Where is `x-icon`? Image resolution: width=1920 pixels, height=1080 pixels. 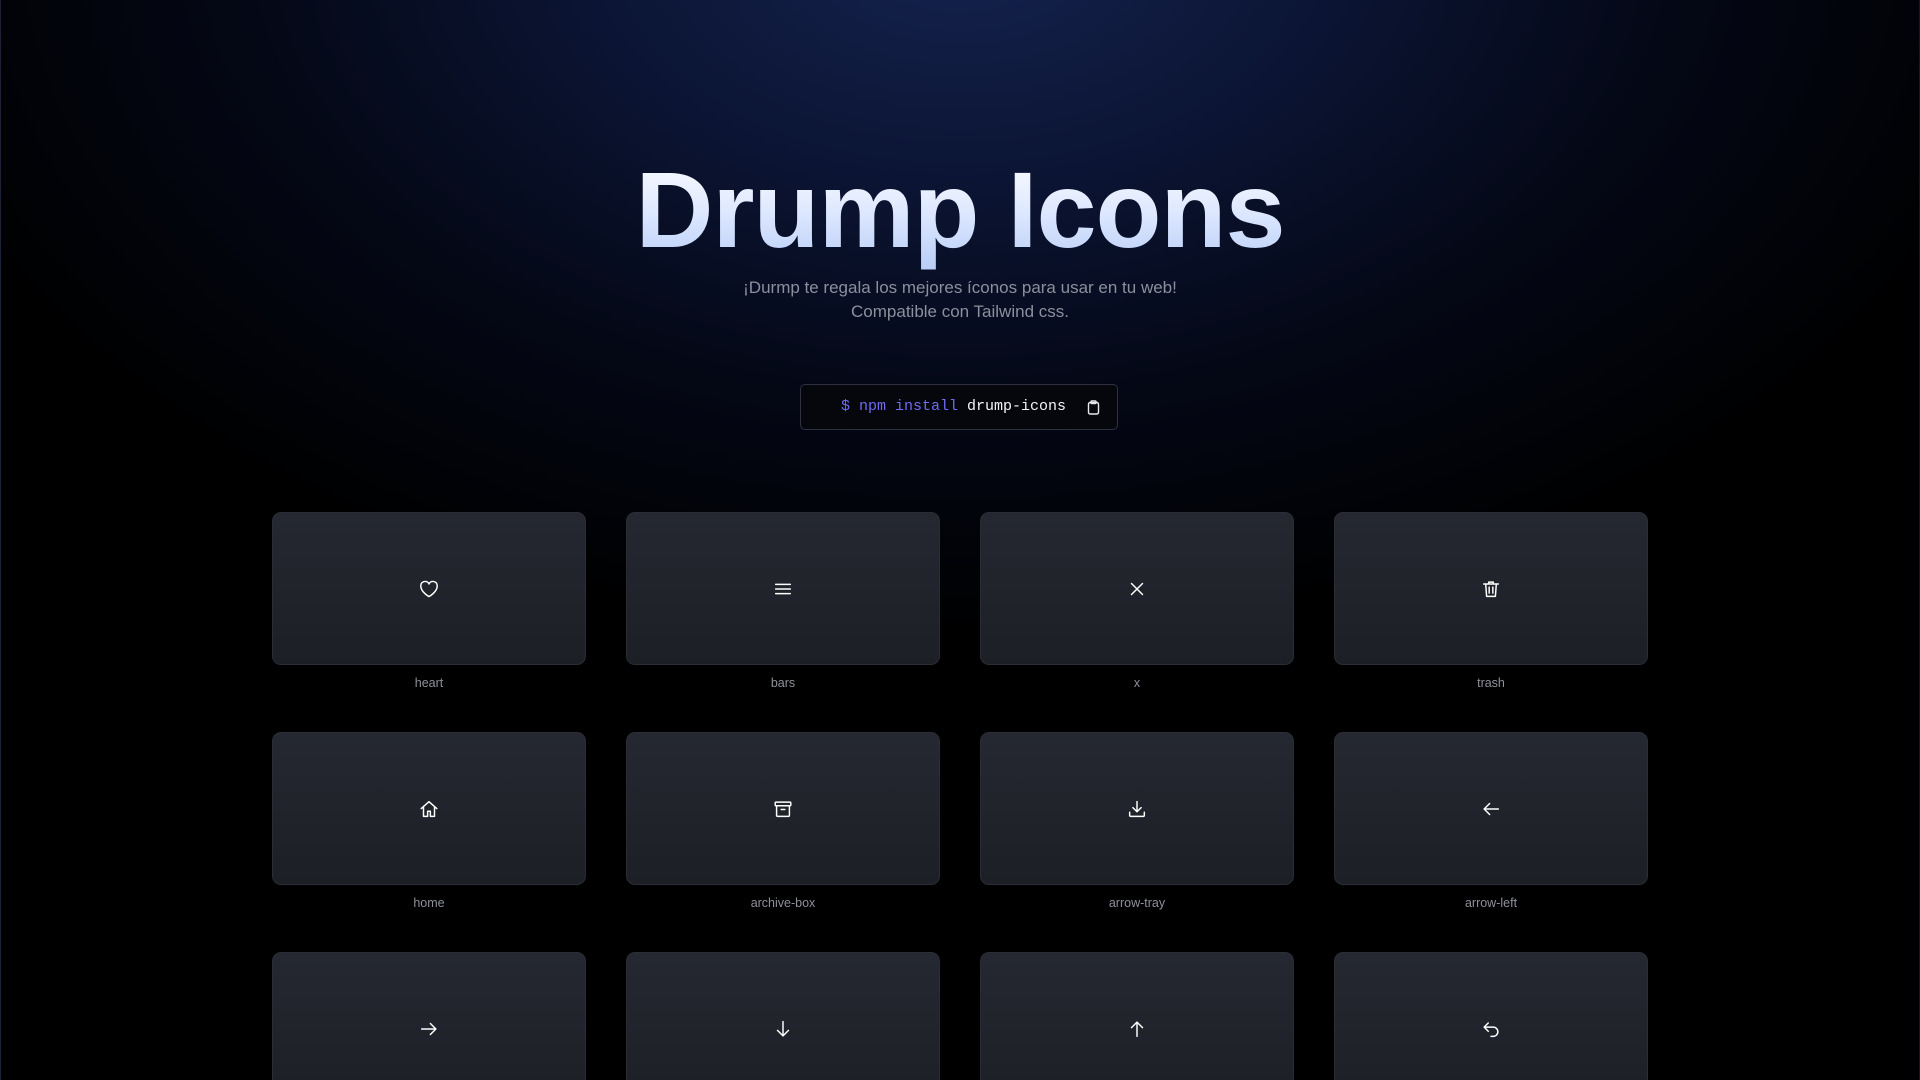
x-icon is located at coordinates (1137, 588).